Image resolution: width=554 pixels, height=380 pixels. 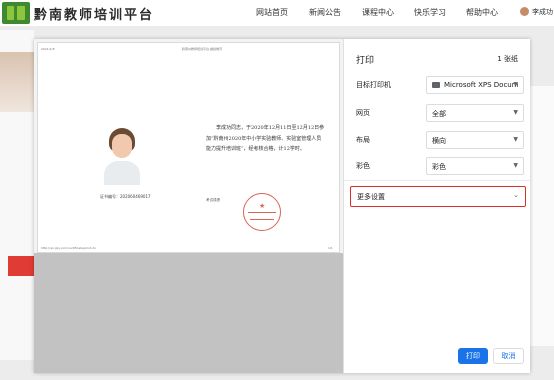 What do you see at coordinates (110, 196) in the screenshot?
I see `certificate-id-label: 证书编号：` at bounding box center [110, 196].